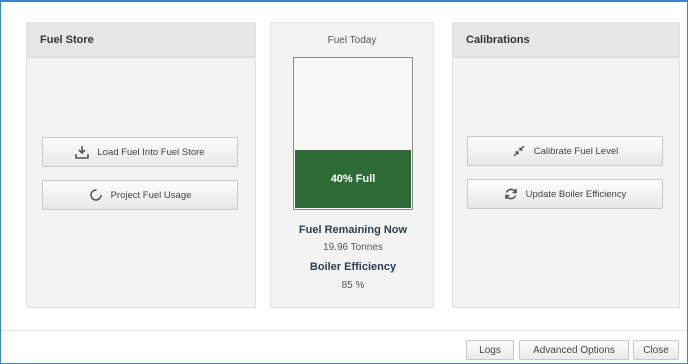 This screenshot has height=364, width=688. I want to click on fuel-level-fill: 40% Full, so click(353, 178).